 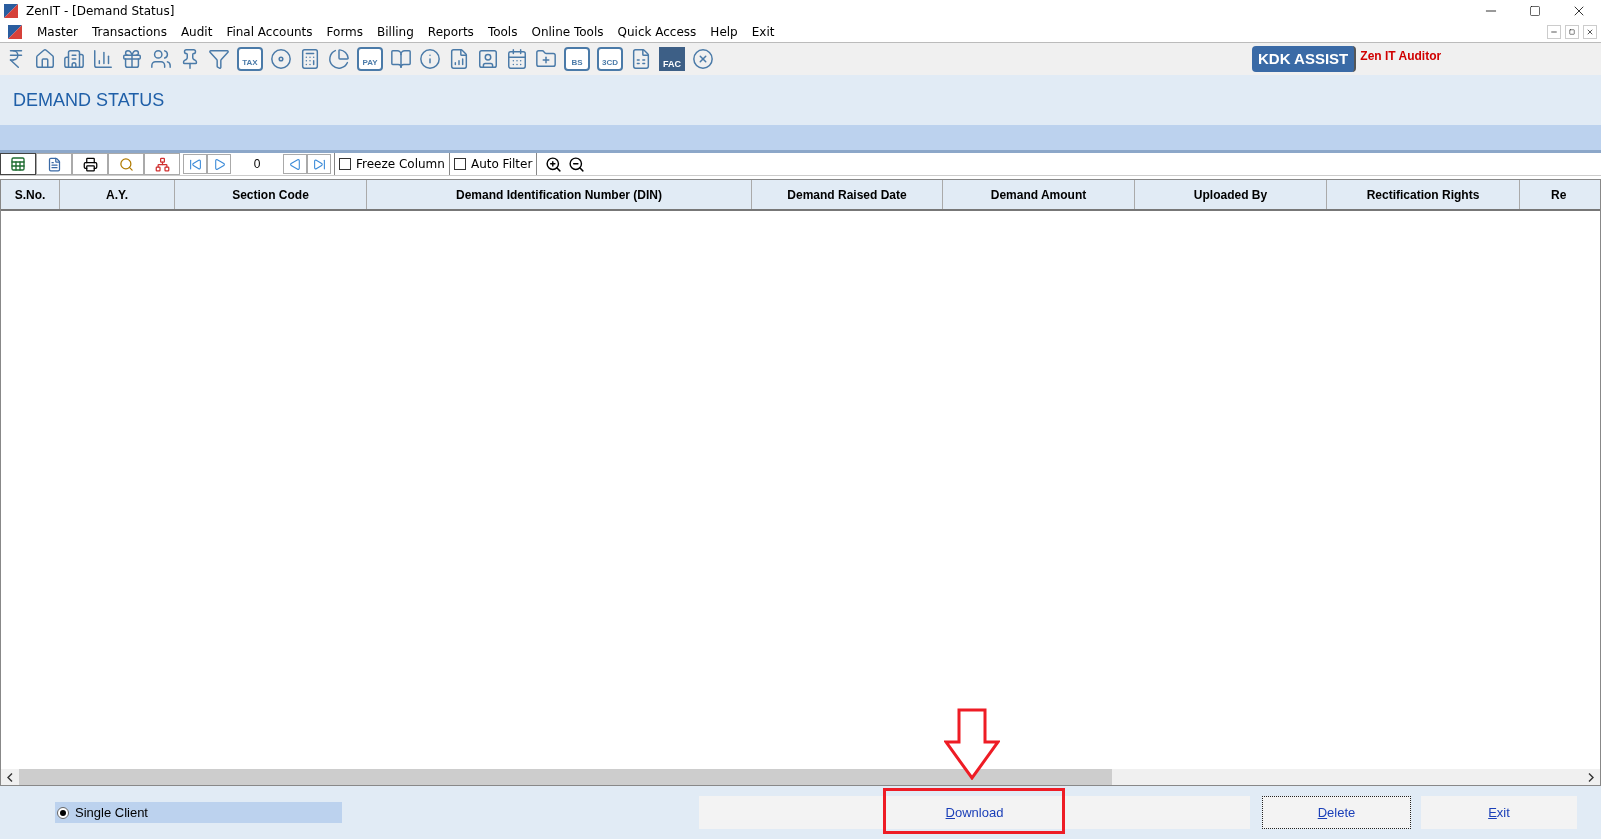 What do you see at coordinates (30, 194) in the screenshot?
I see `column-header: S.No.` at bounding box center [30, 194].